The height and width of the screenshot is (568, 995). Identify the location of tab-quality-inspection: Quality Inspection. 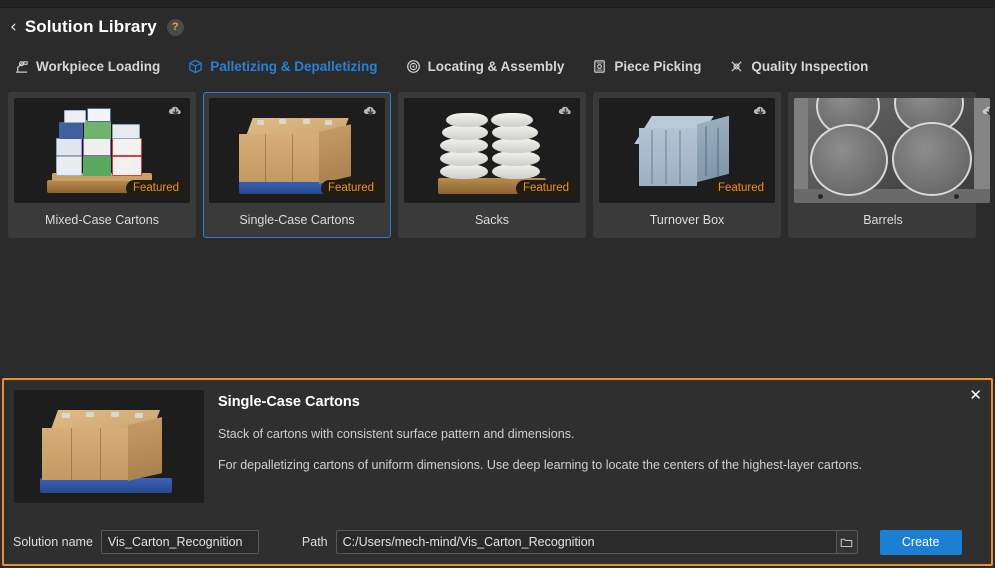
(798, 66).